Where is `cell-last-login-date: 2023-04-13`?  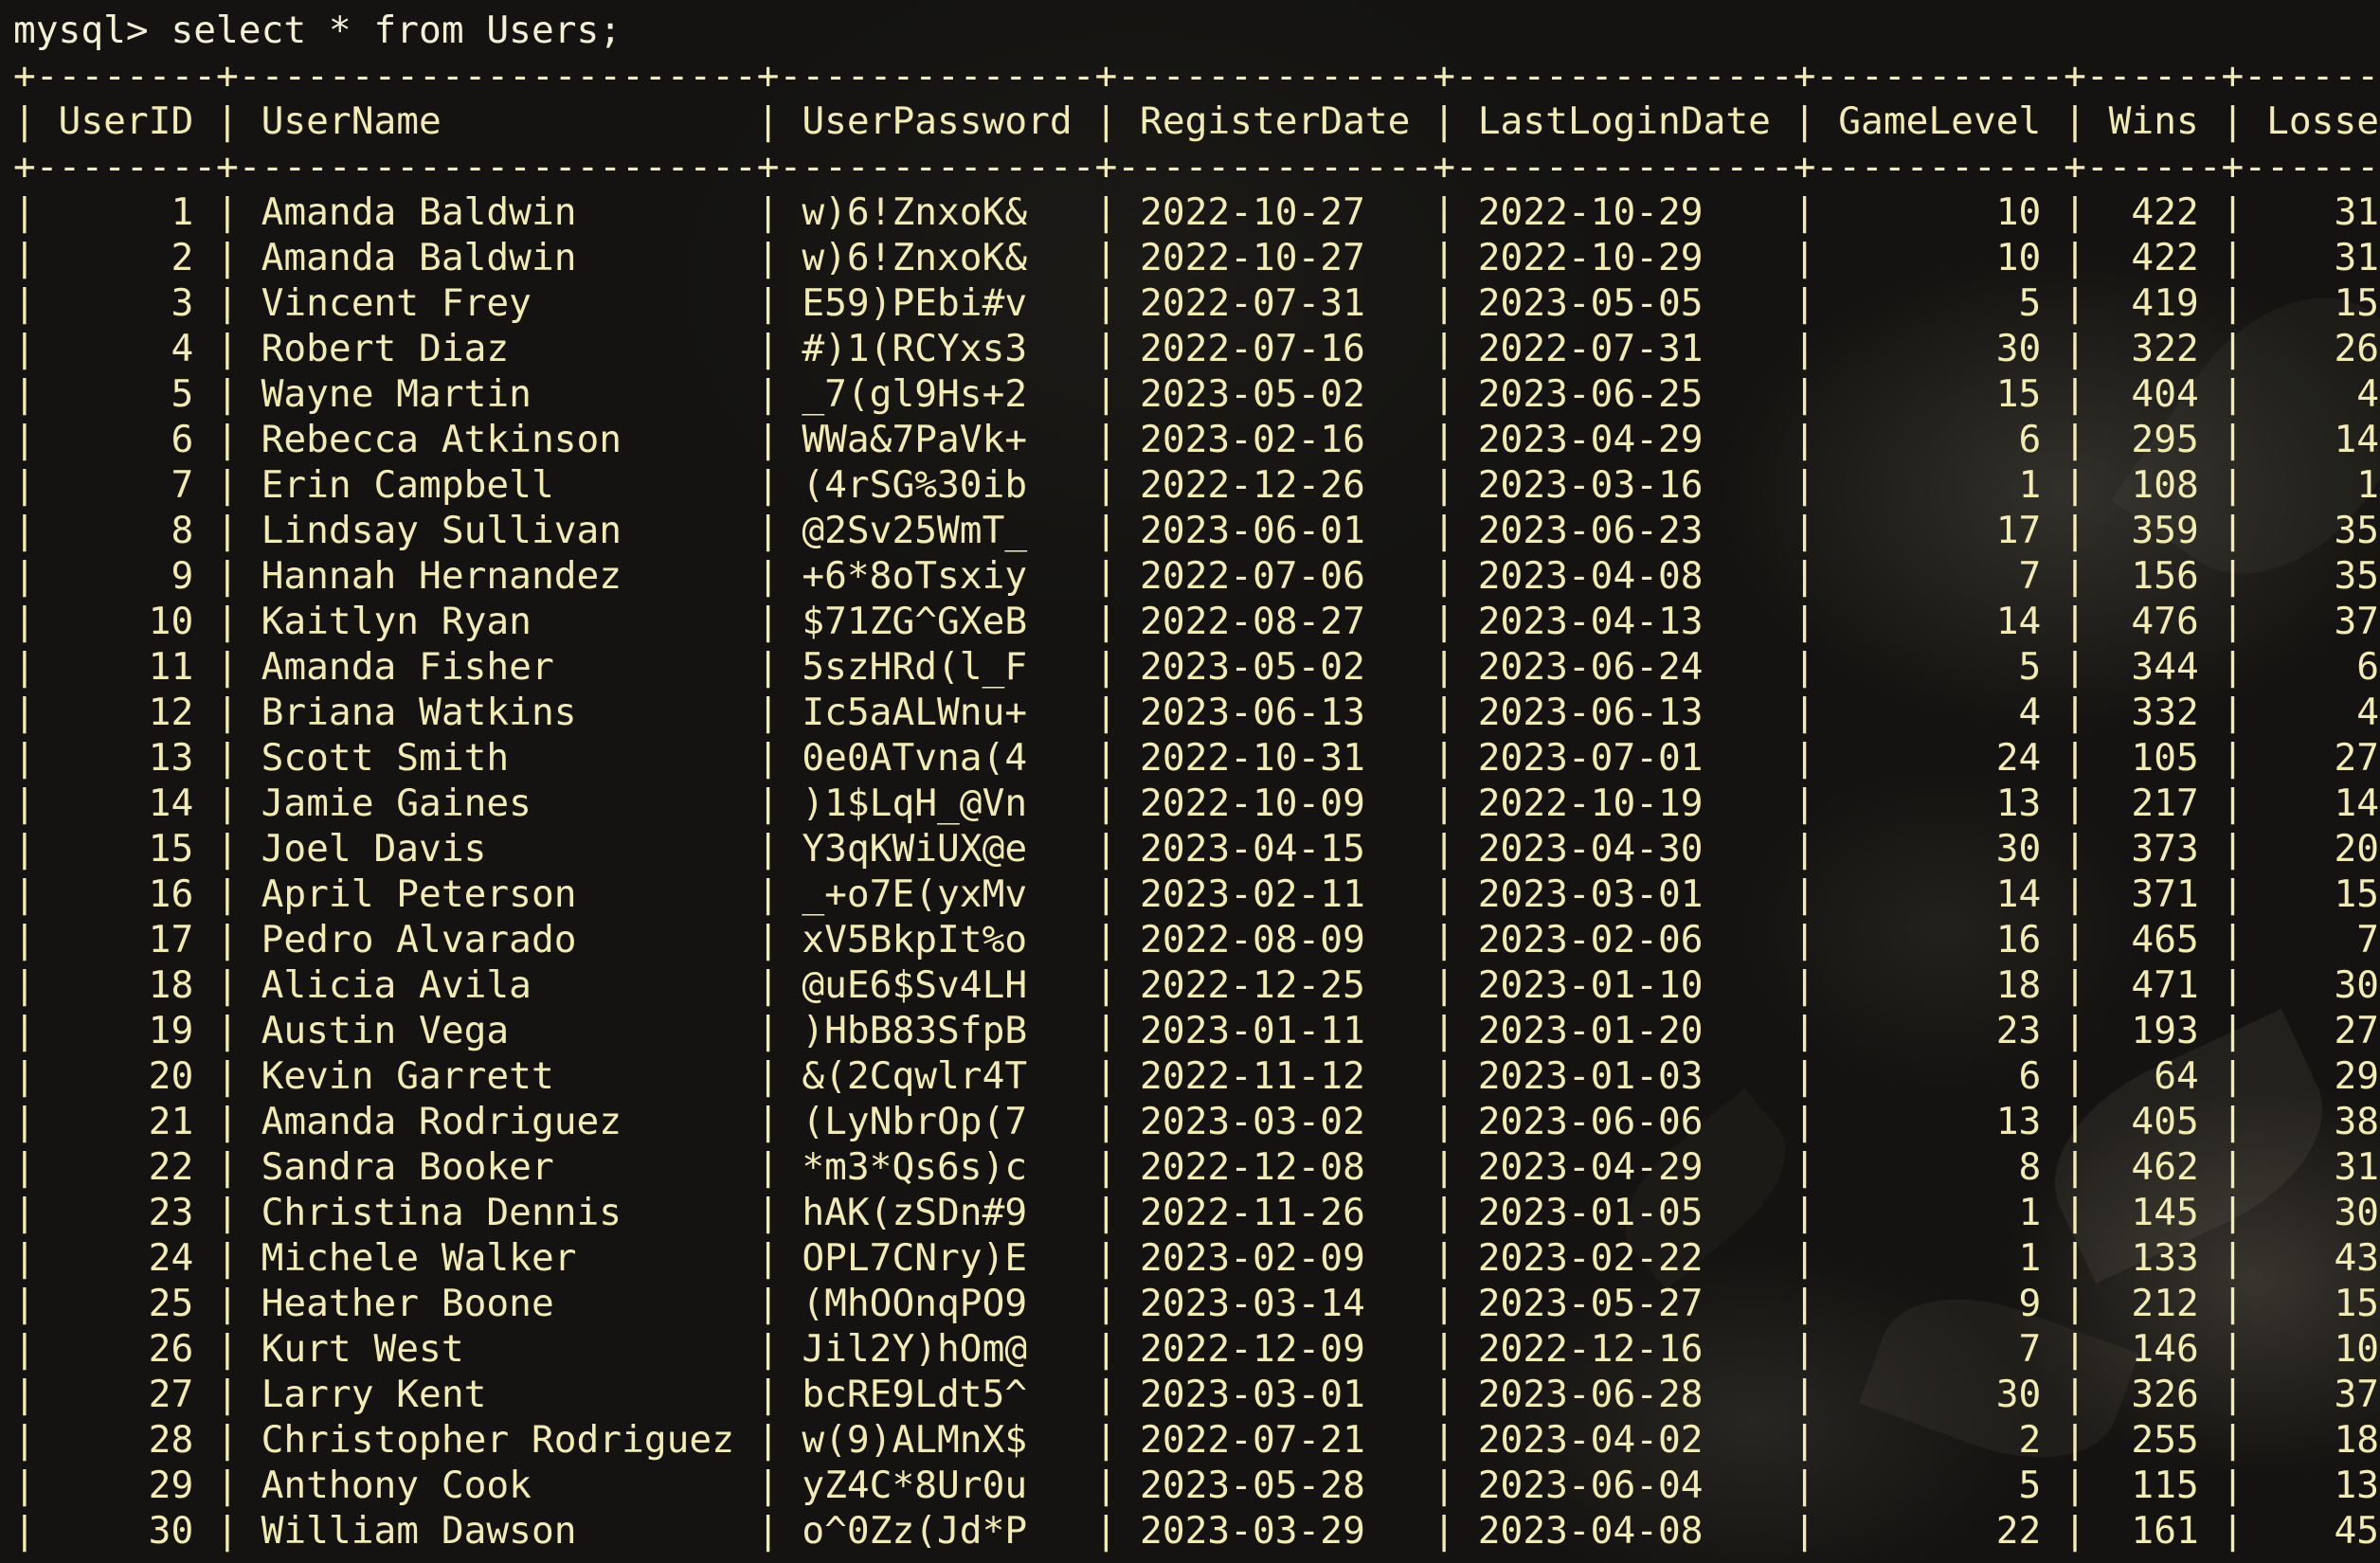 cell-last-login-date: 2023-04-13 is located at coordinates (1624, 621).